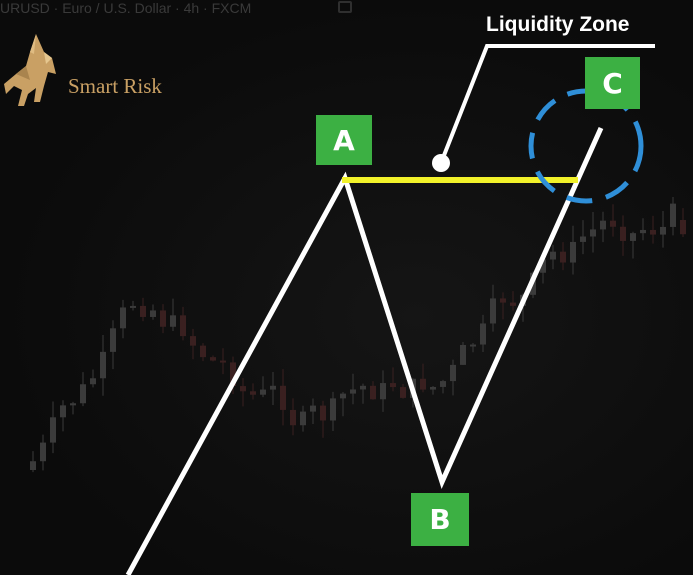  What do you see at coordinates (612, 83) in the screenshot?
I see `point-c-label: C` at bounding box center [612, 83].